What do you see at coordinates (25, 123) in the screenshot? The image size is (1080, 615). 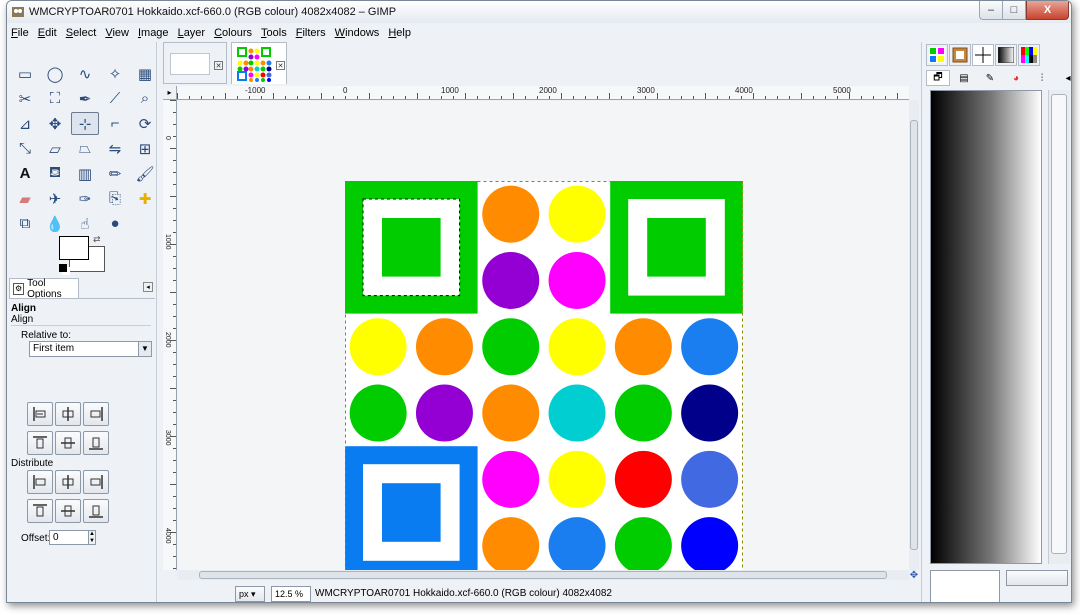 I see `measure-tool: ⊿` at bounding box center [25, 123].